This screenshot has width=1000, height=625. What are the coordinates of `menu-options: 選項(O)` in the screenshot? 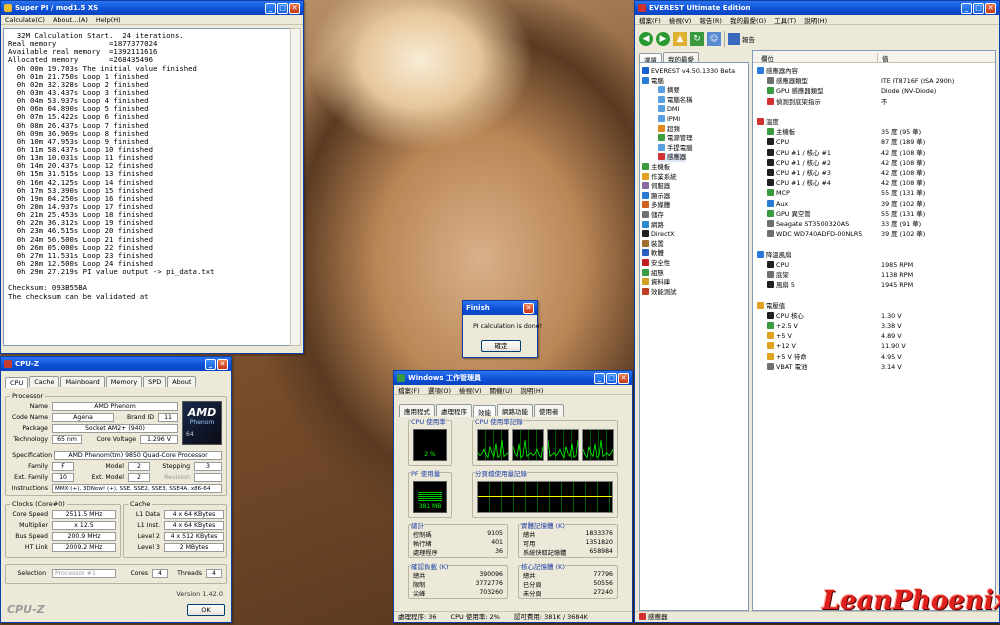 It's located at (439, 390).